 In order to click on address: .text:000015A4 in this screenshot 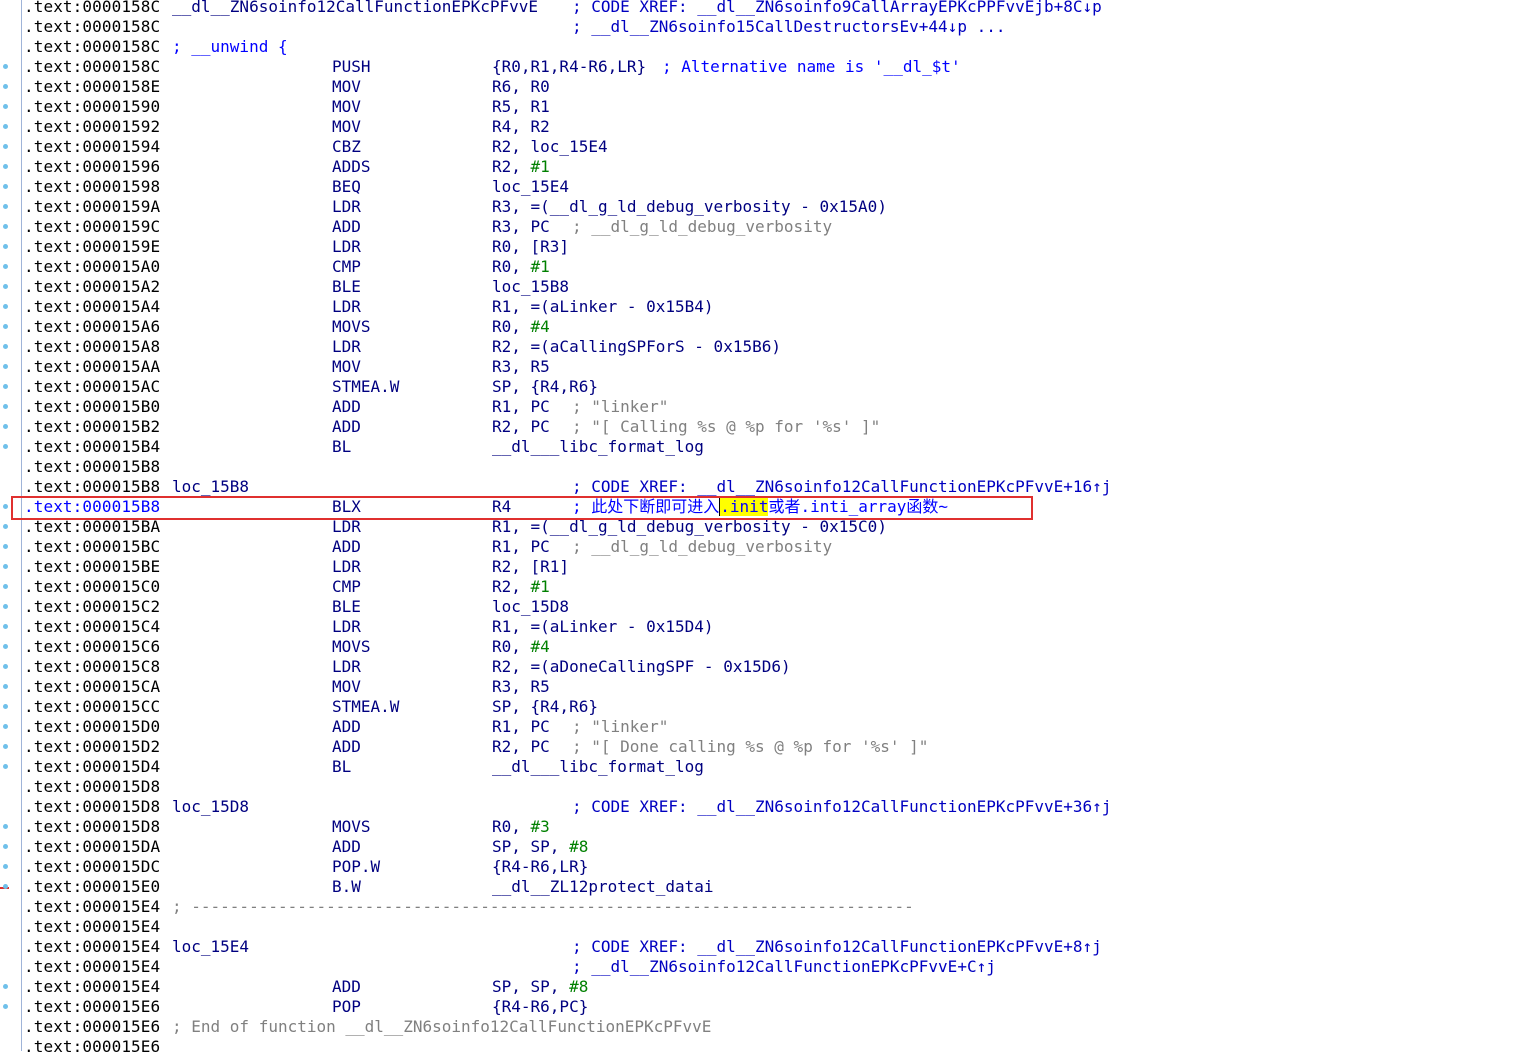, I will do `click(92, 307)`.